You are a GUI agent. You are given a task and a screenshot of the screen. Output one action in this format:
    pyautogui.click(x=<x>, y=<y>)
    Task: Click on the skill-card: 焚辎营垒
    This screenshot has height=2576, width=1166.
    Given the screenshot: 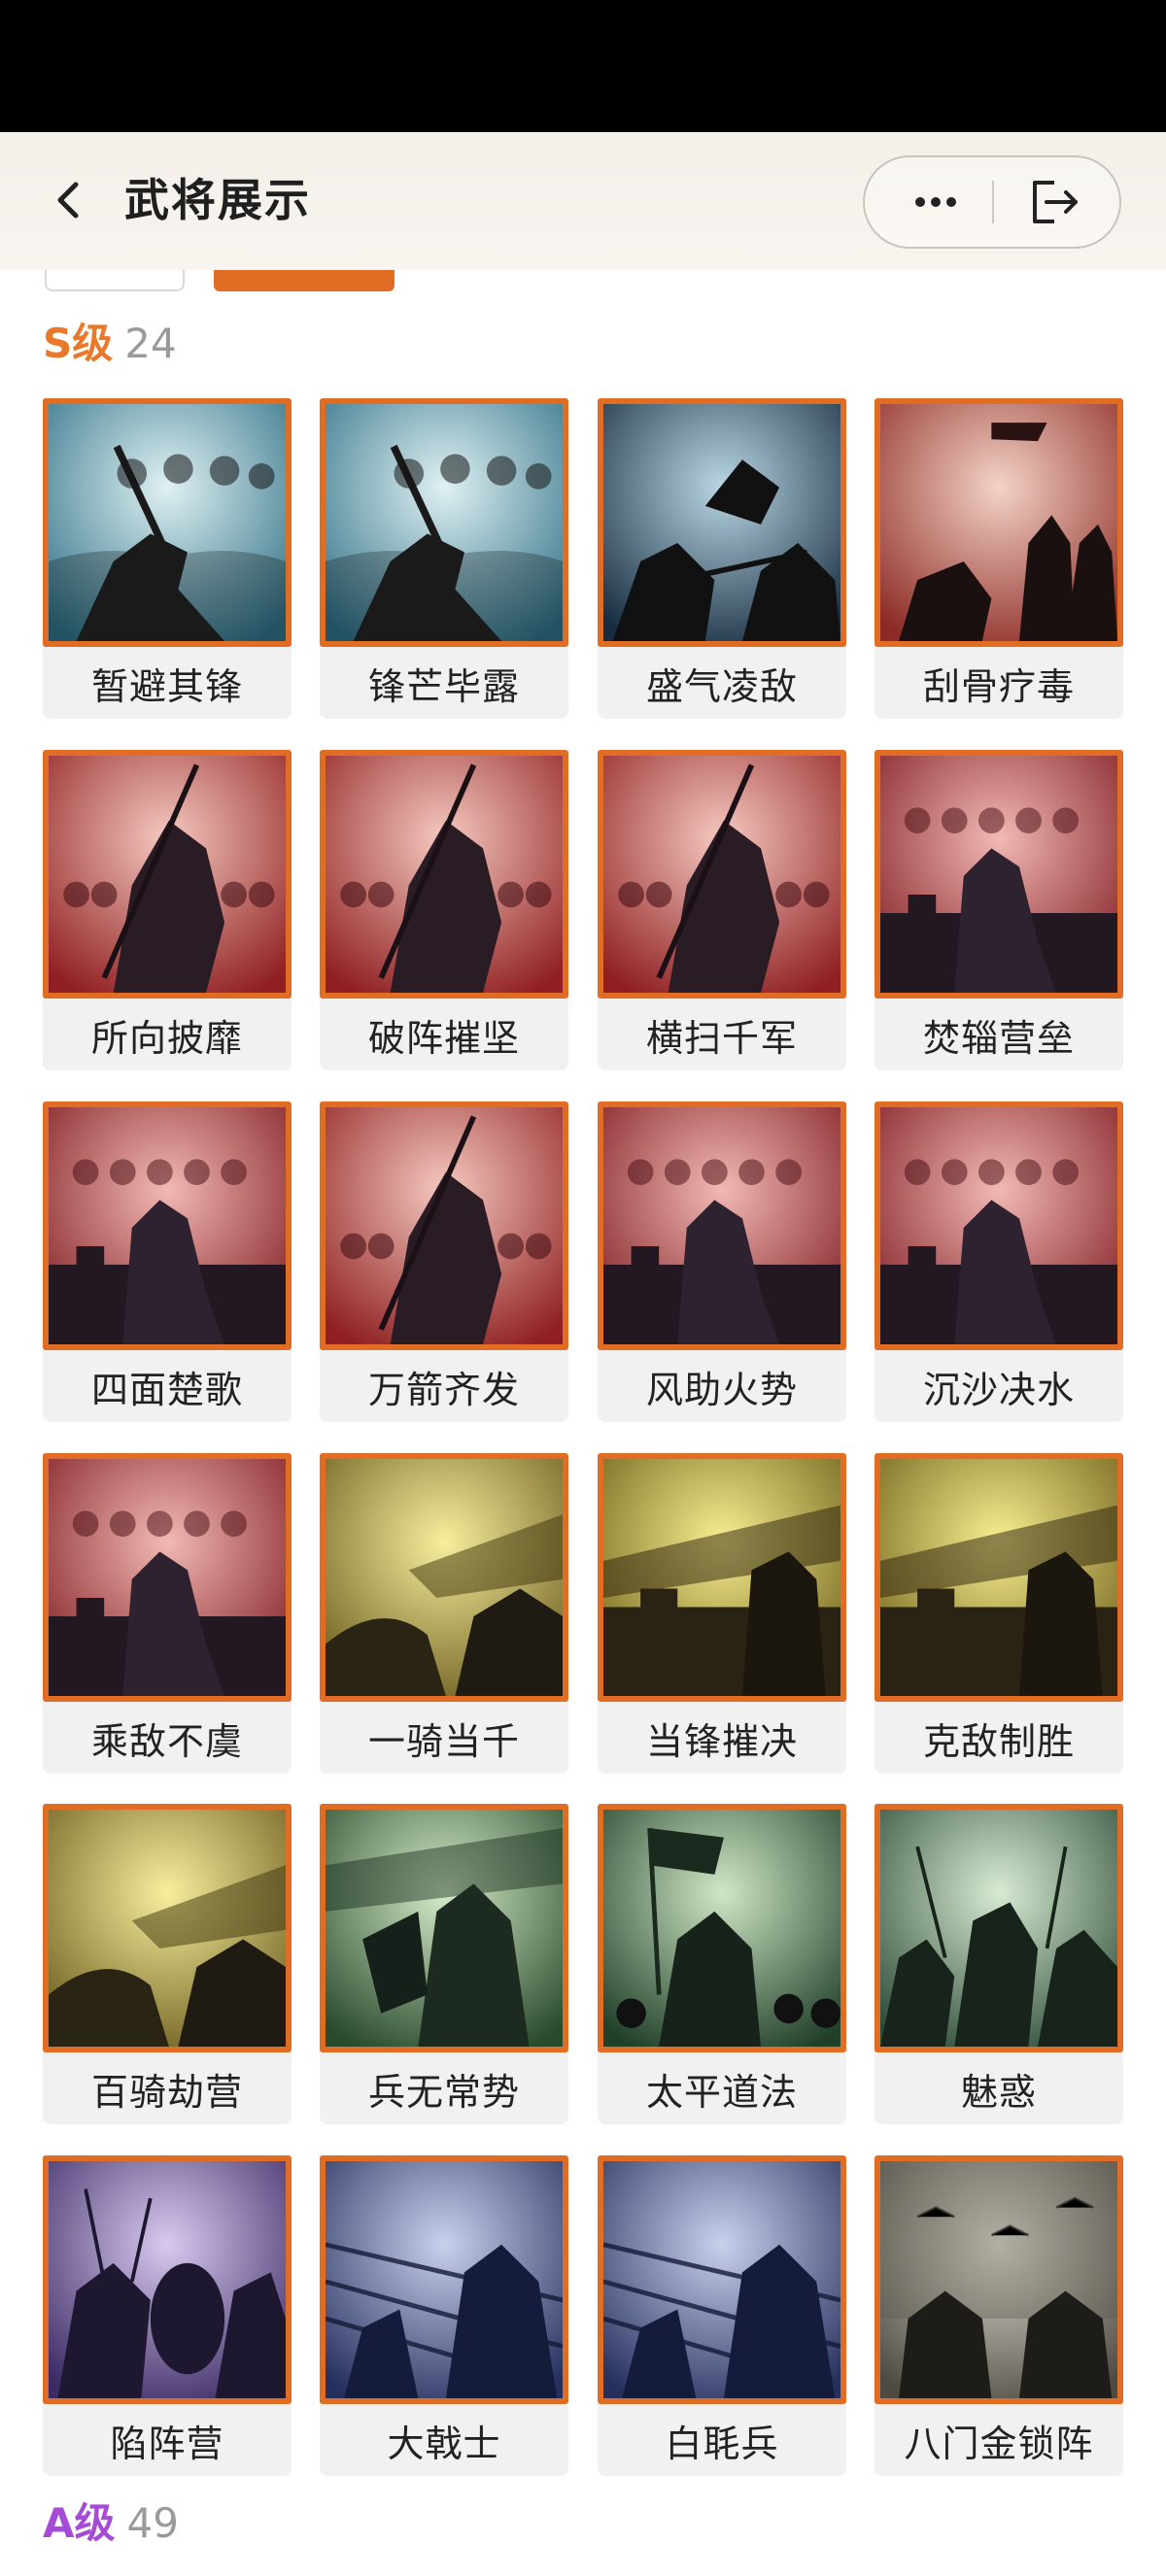 What is the action you would take?
    pyautogui.click(x=998, y=910)
    